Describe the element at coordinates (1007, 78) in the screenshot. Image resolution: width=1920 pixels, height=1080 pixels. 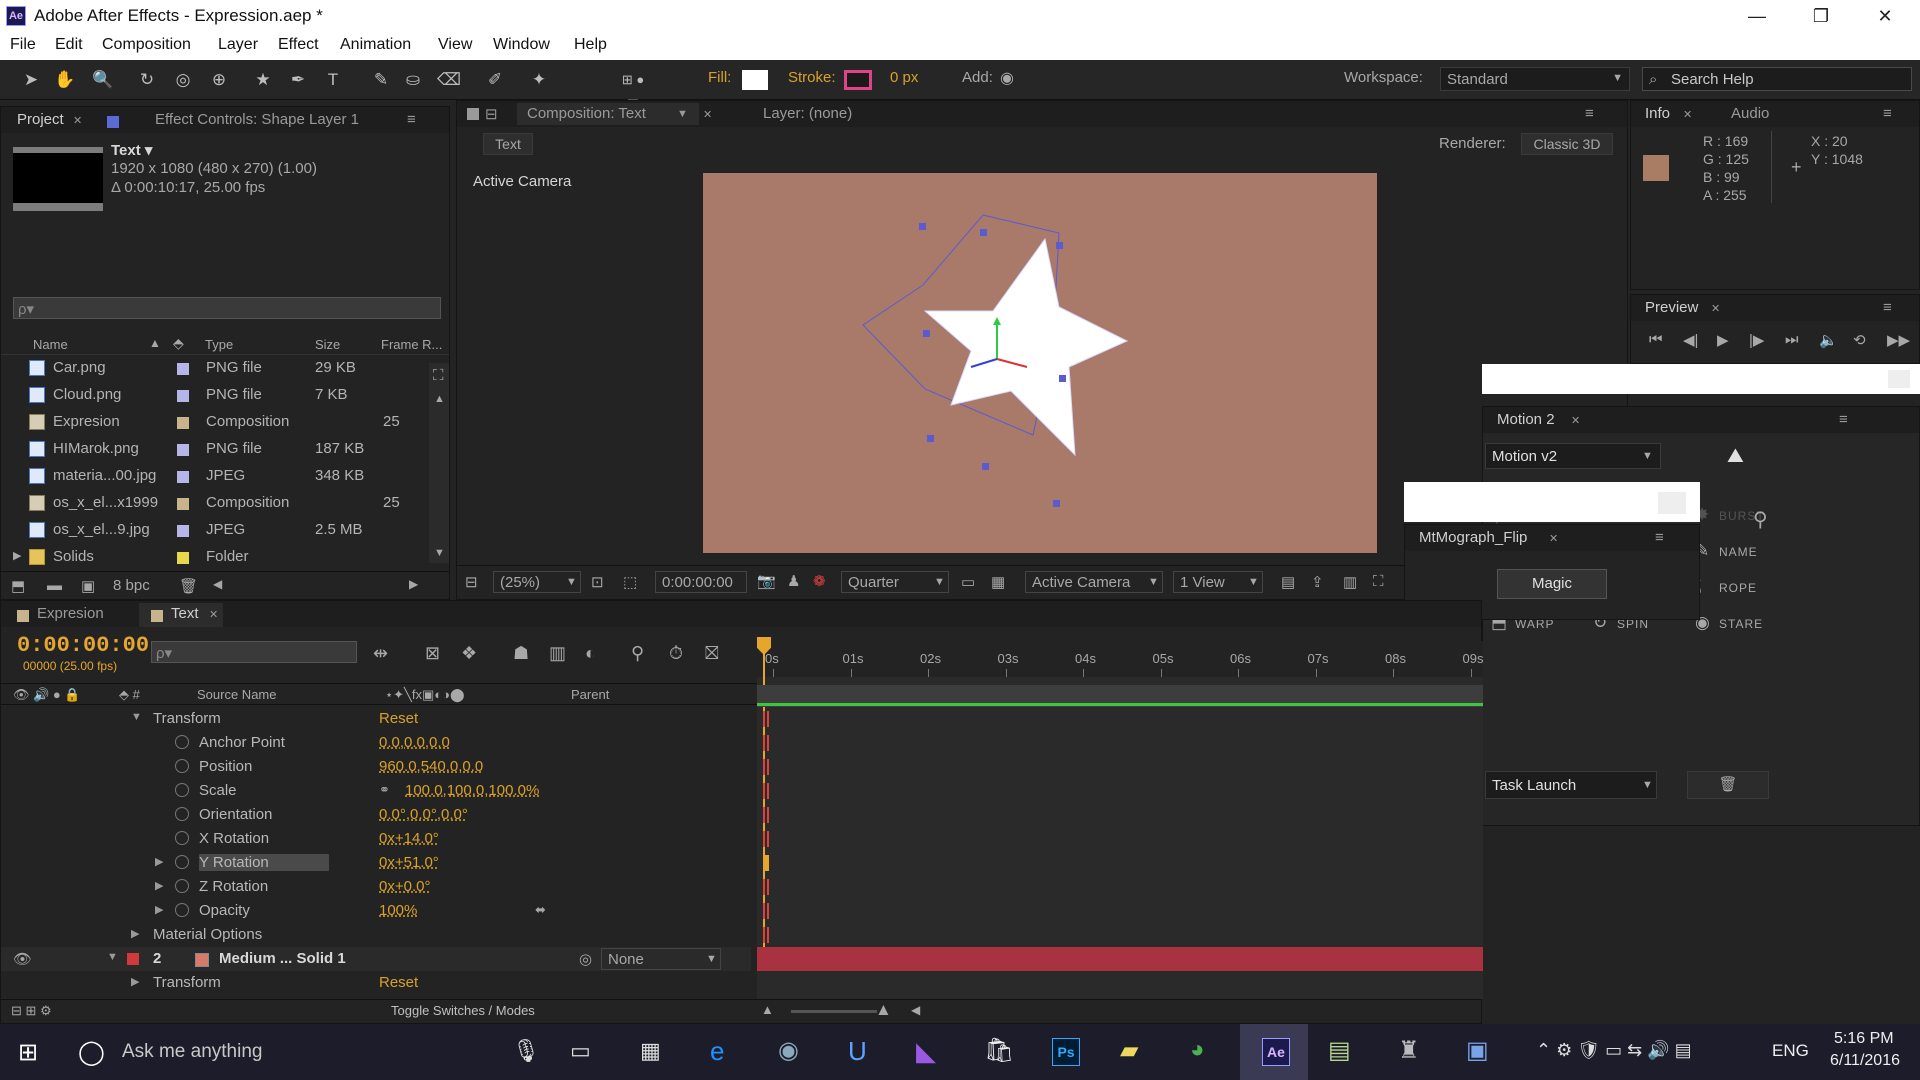
I see `add-button-icon: ◉` at that location.